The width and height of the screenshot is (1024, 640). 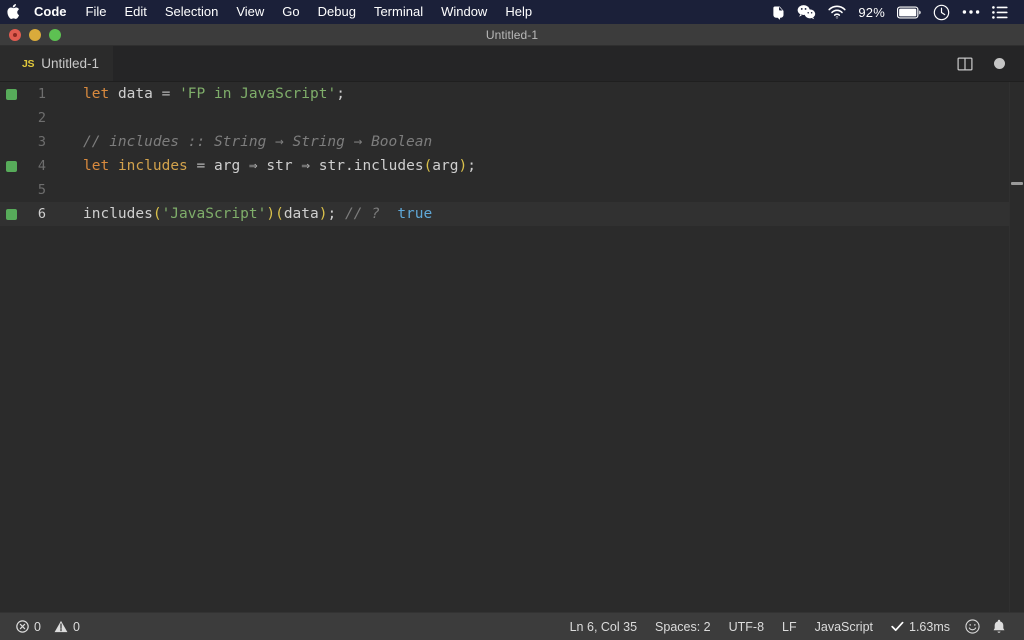 What do you see at coordinates (41, 118) in the screenshot?
I see `line-number: 2` at bounding box center [41, 118].